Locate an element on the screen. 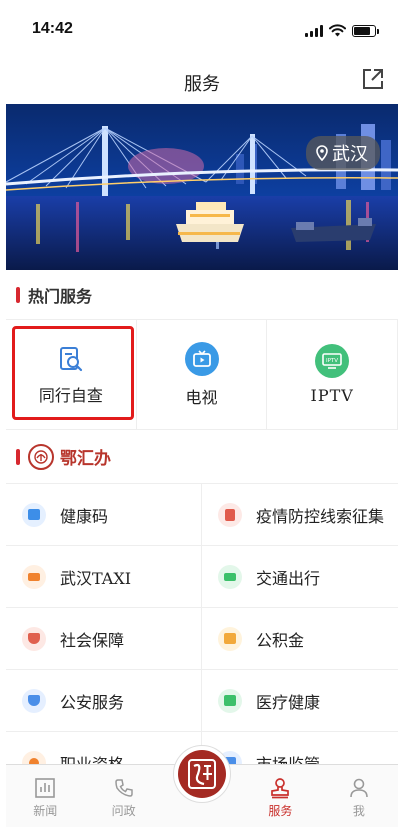  center-seal-icon is located at coordinates (202, 774).